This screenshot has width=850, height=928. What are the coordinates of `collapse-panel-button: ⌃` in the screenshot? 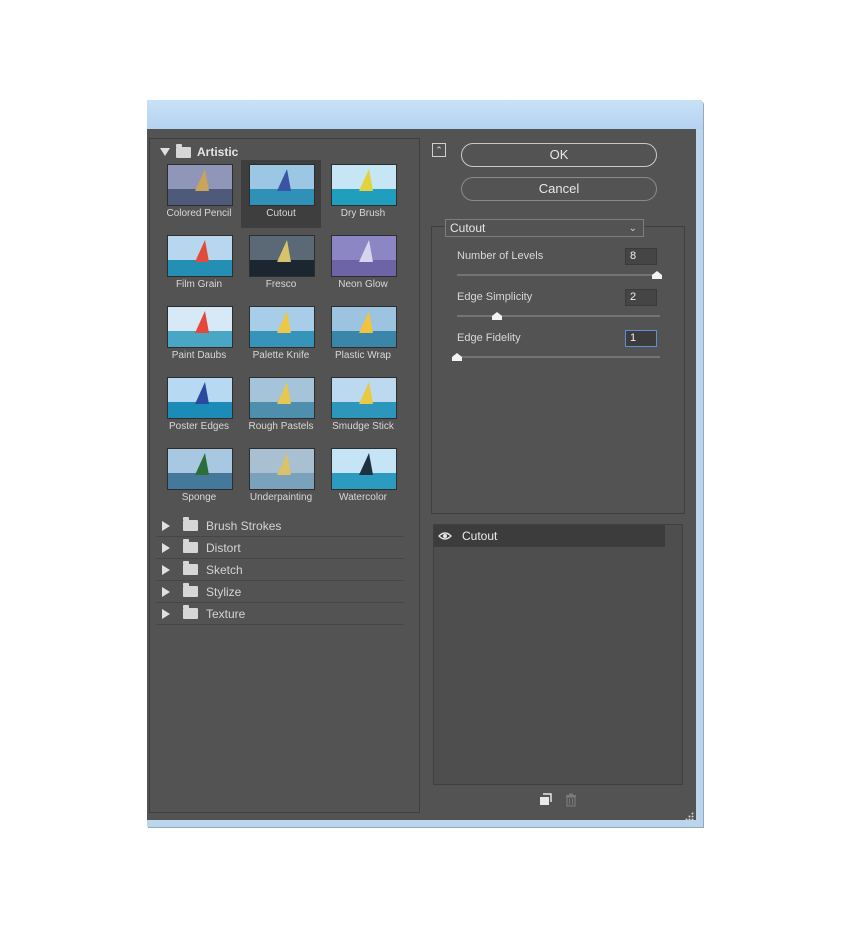 It's located at (439, 150).